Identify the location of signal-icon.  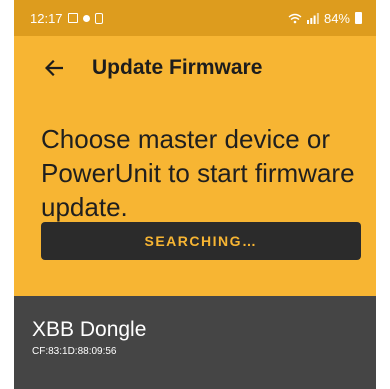
(312, 18).